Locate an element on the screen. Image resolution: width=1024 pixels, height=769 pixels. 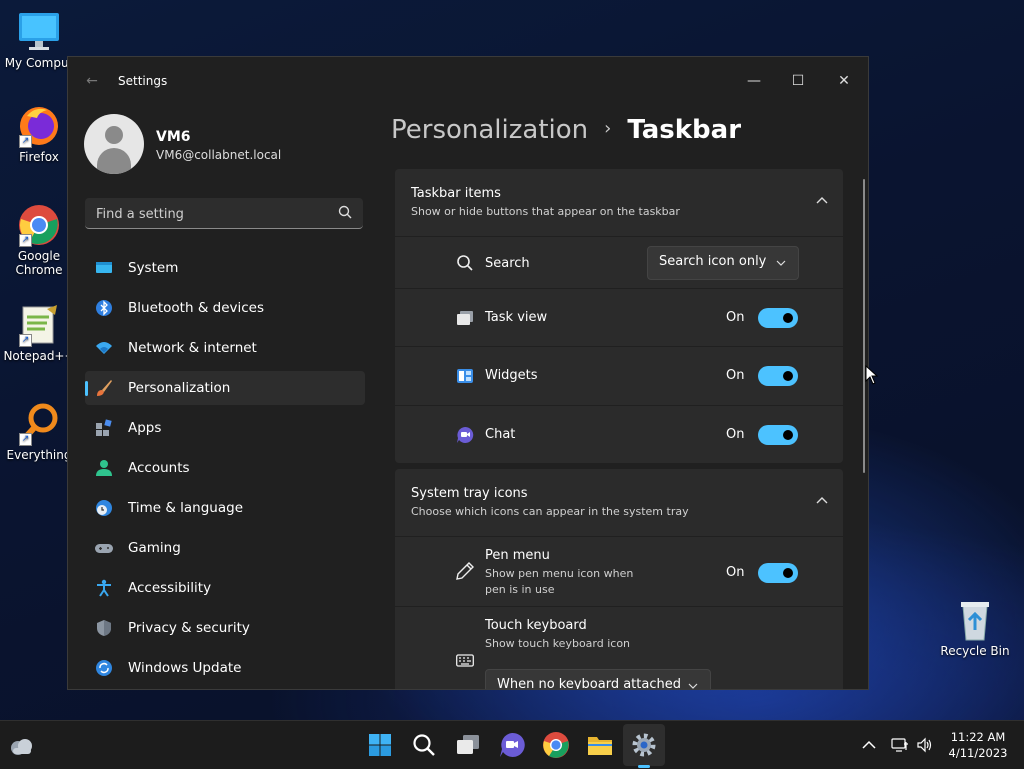
clock-date: 4/11/2023 is located at coordinates (978, 753).